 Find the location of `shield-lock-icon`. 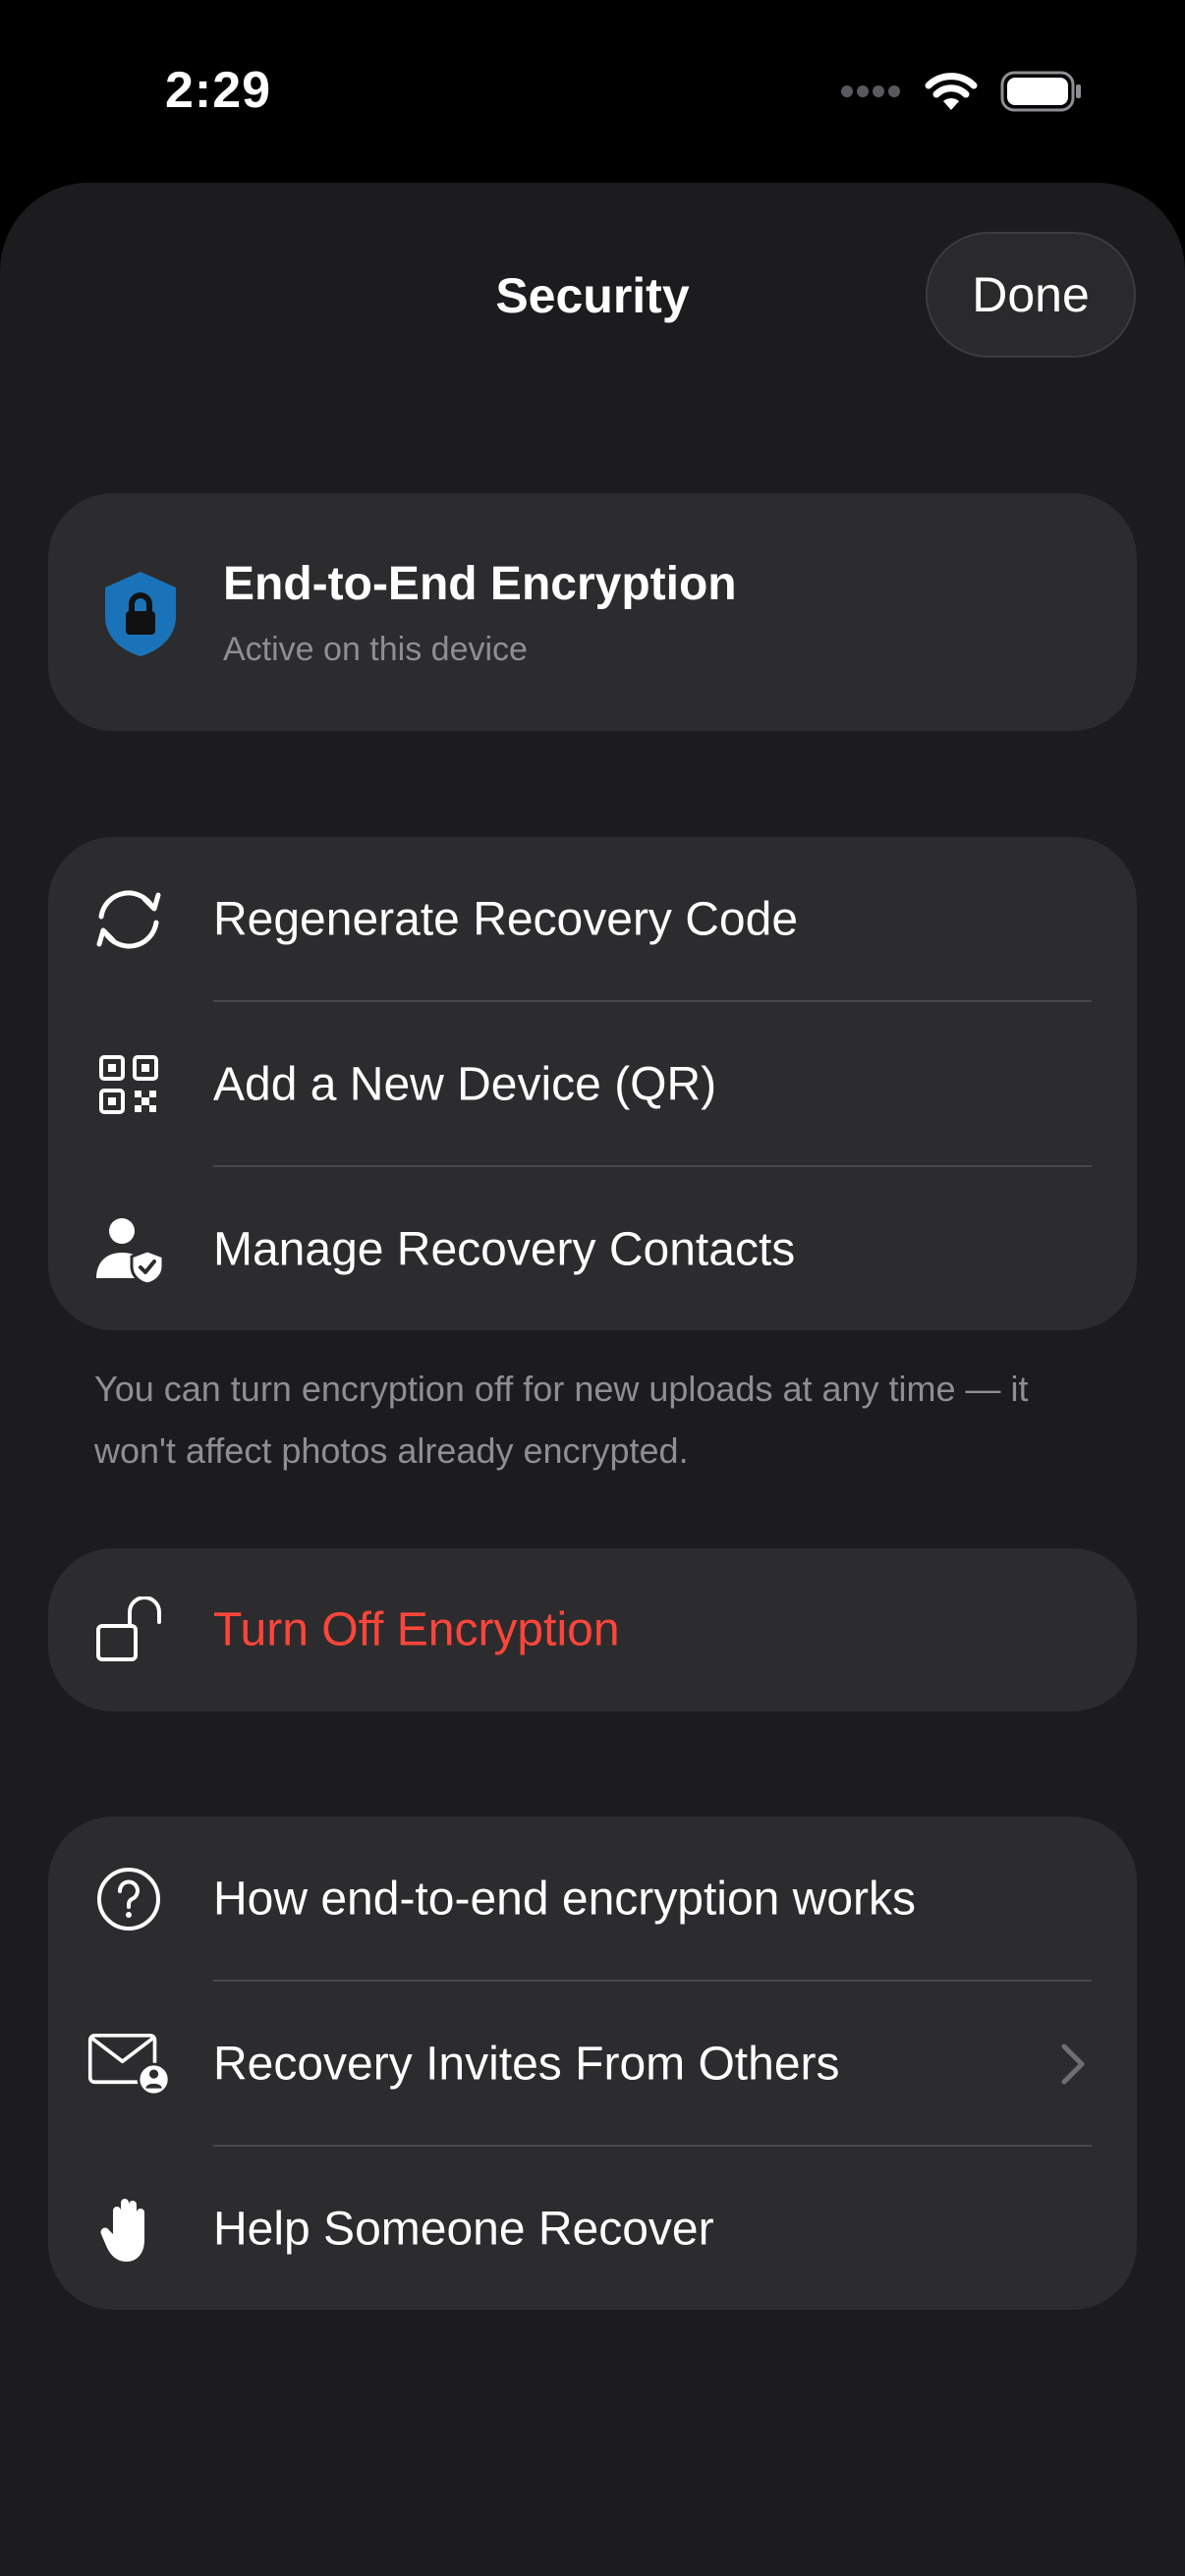

shield-lock-icon is located at coordinates (140, 614).